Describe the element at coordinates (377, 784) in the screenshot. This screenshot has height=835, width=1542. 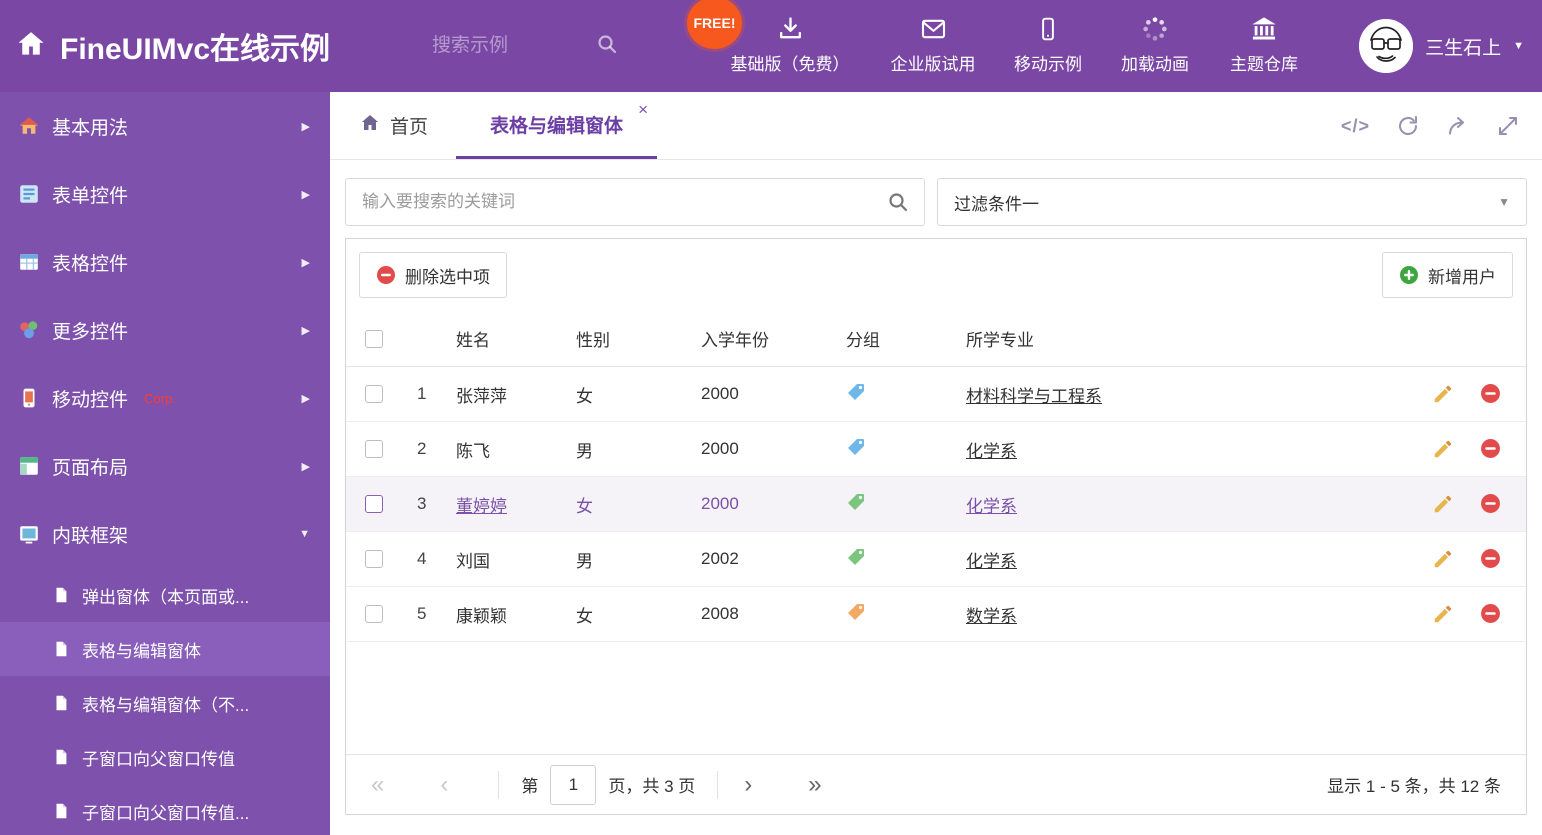
I see `first-page-button: «` at that location.